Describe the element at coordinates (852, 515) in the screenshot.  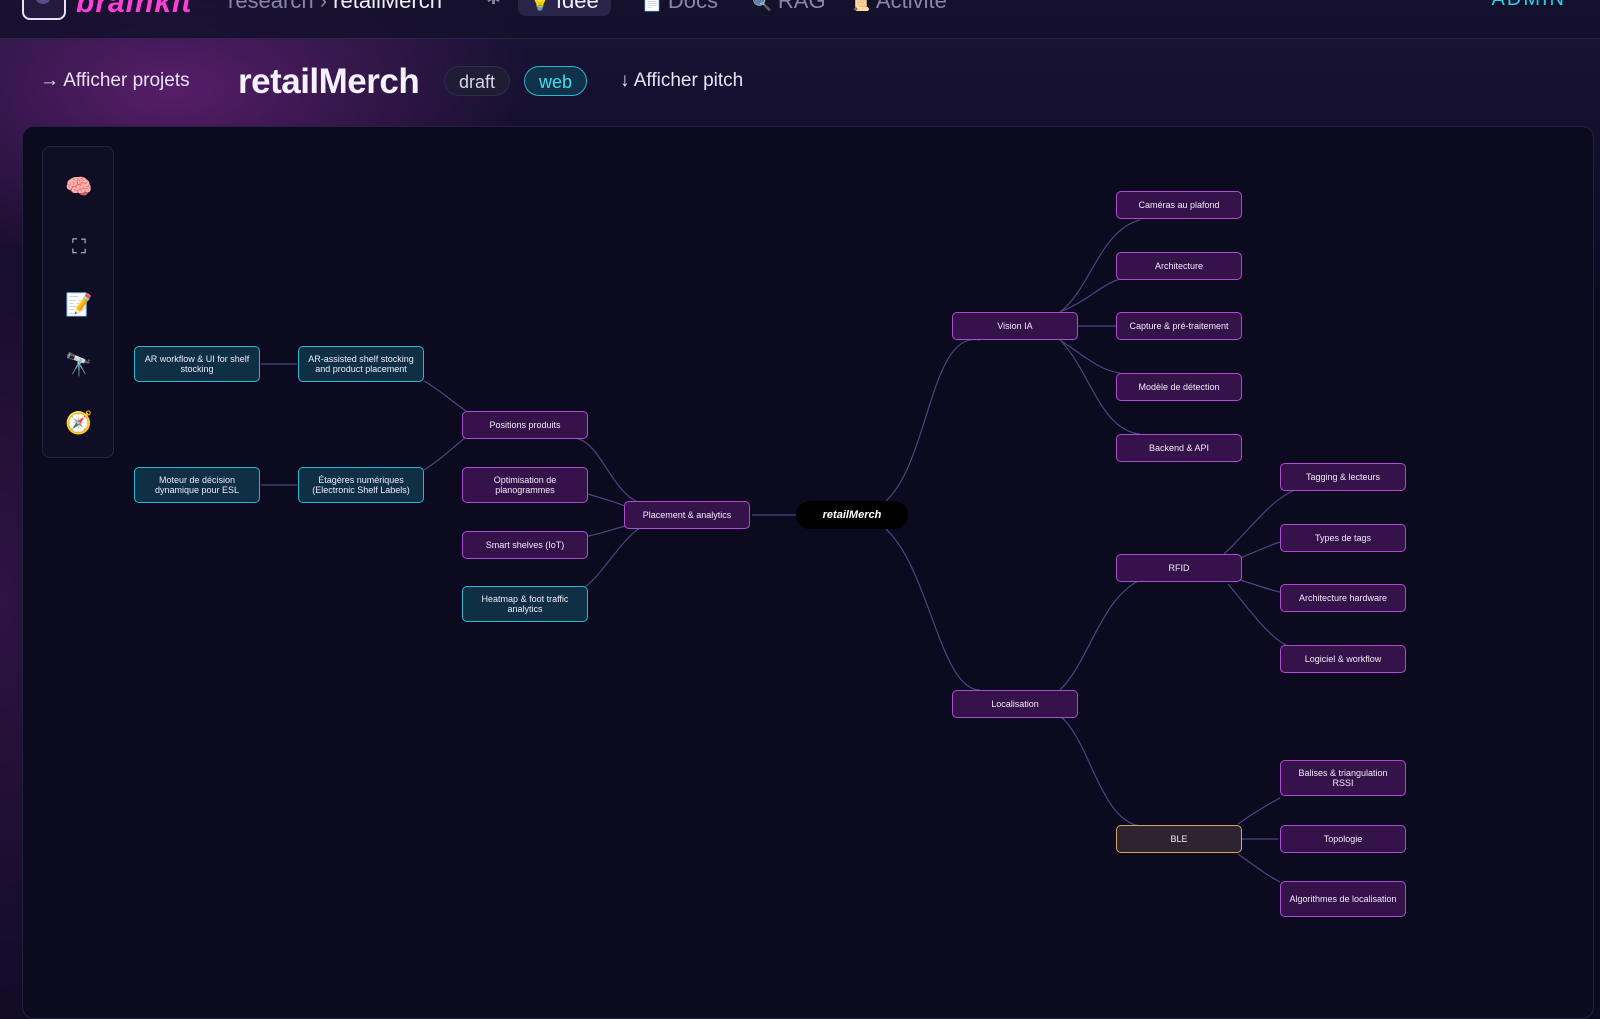
I see `mindmap-root-node: retailMerch` at that location.